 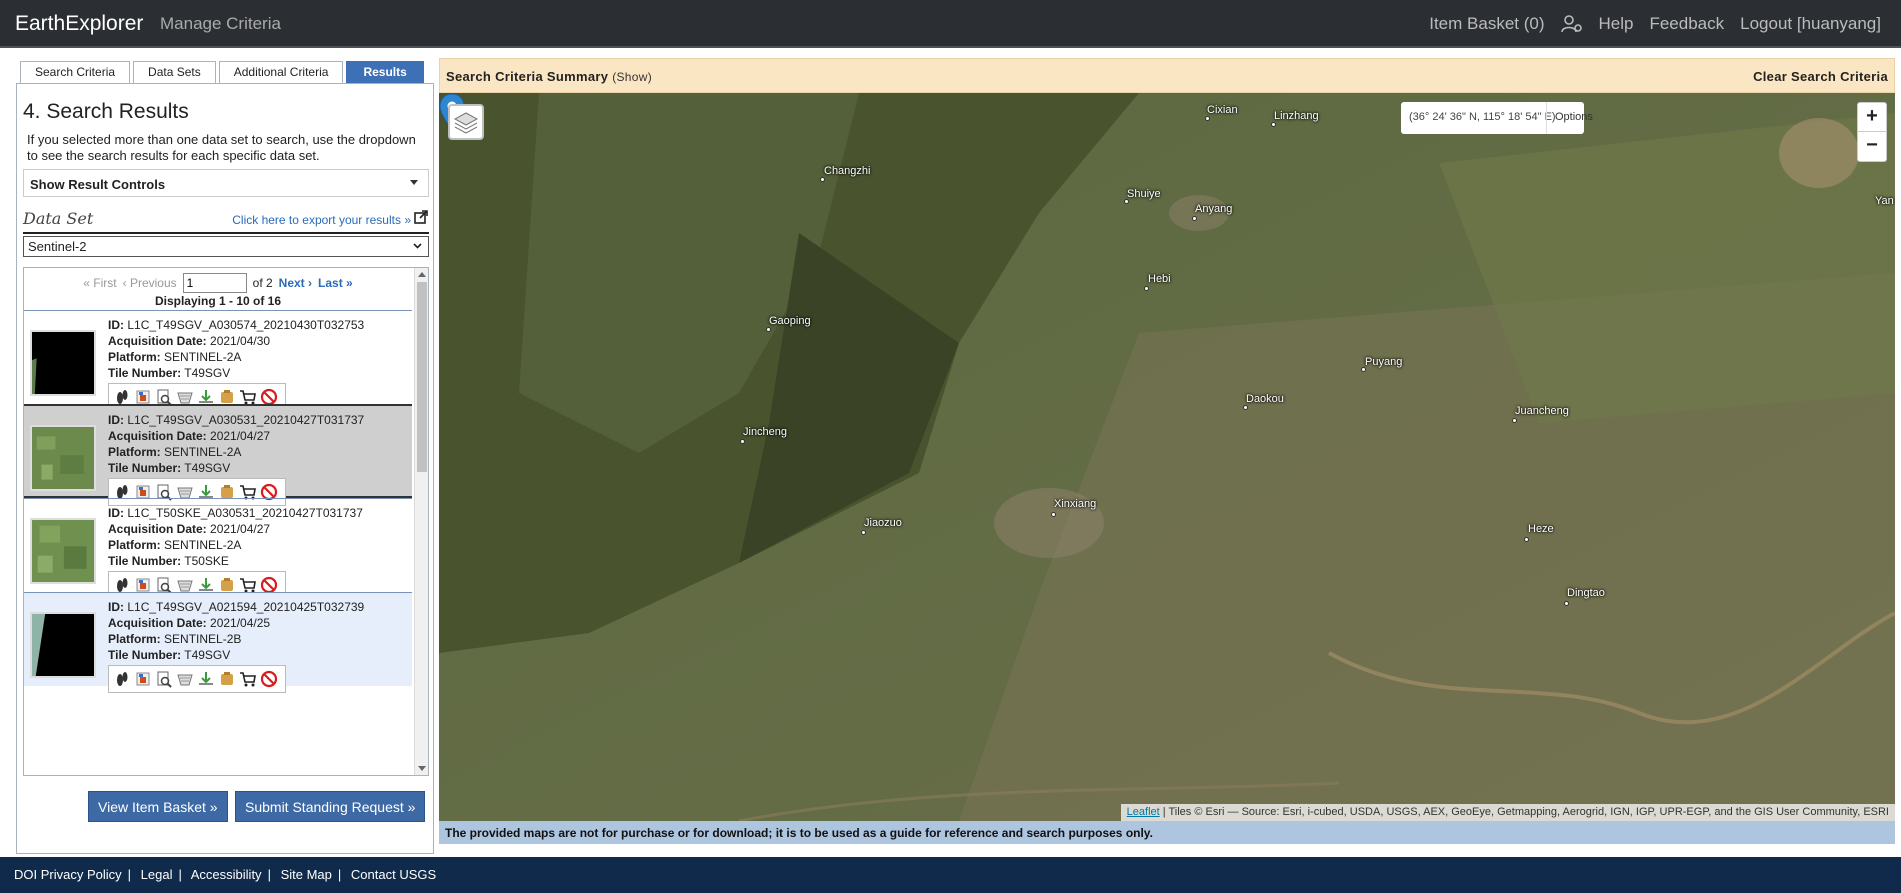 What do you see at coordinates (1486, 24) in the screenshot?
I see `item-basket-link: Item Basket (0)` at bounding box center [1486, 24].